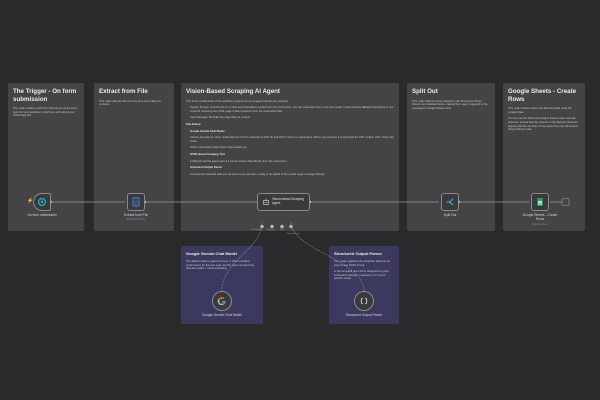 Image resolution: width=600 pixels, height=400 pixels. I want to click on split-icon, so click(450, 202).